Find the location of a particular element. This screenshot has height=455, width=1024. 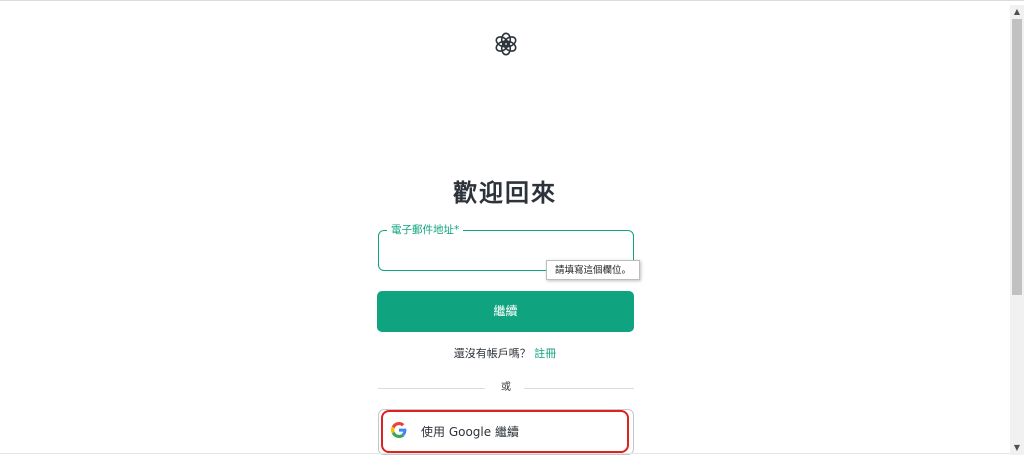

page-title: 歡迎回來 is located at coordinates (505, 193).